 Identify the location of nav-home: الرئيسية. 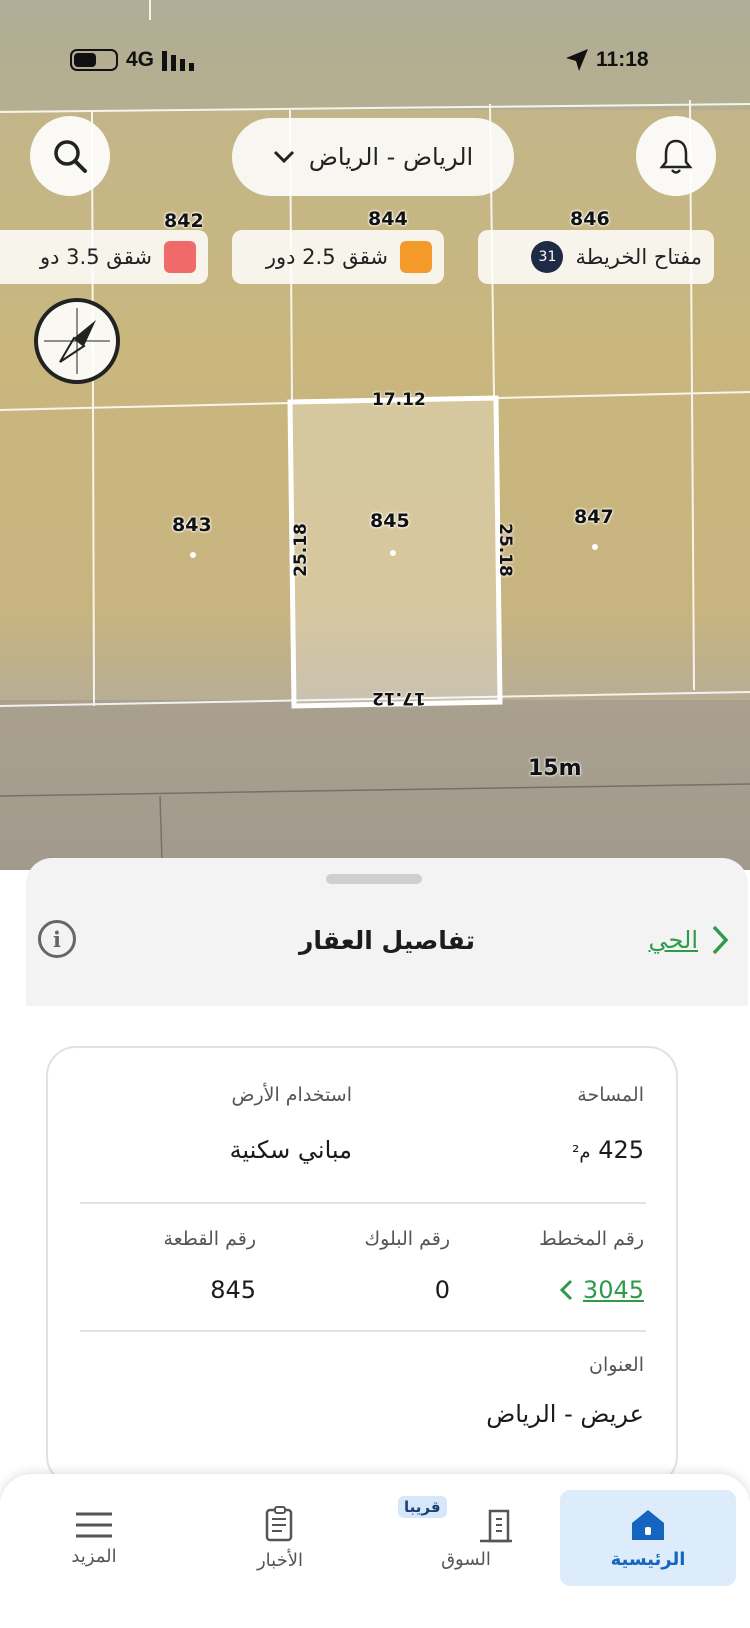
(648, 1538).